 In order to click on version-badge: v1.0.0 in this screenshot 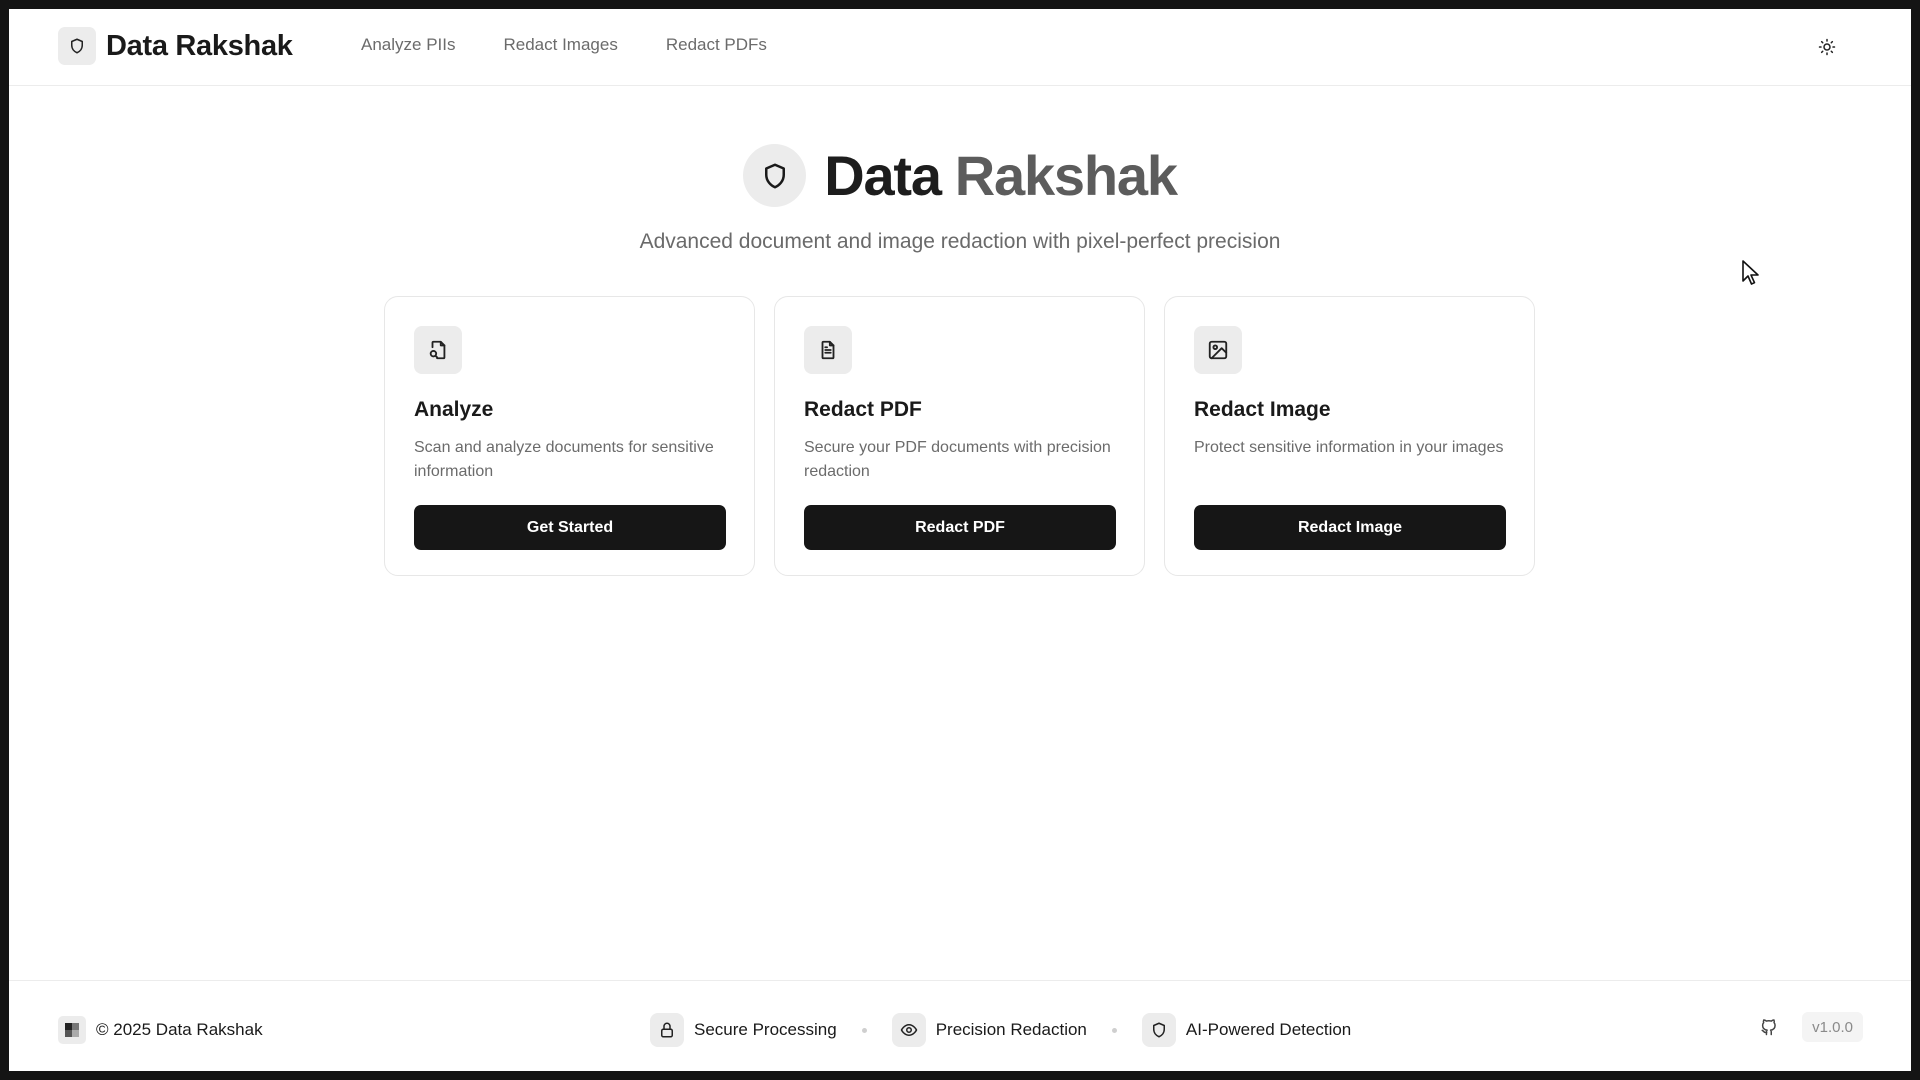, I will do `click(1832, 1027)`.